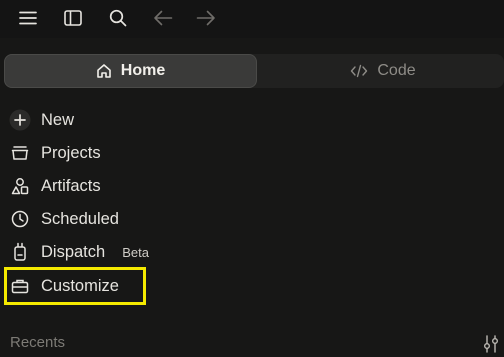 This screenshot has height=357, width=504. I want to click on plus-icon, so click(20, 120).